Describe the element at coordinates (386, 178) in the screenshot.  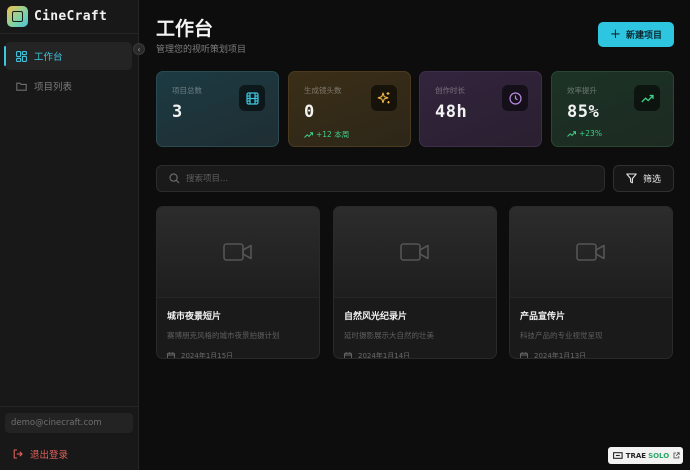
I see `search-input` at that location.